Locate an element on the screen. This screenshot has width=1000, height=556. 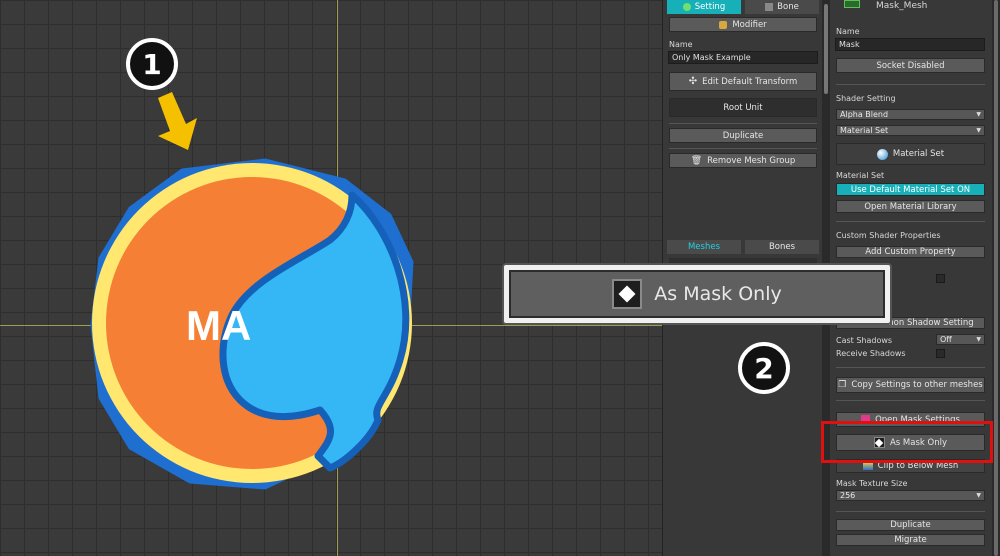
use-default-material-button: Use Default Material Set ON is located at coordinates (910, 189).